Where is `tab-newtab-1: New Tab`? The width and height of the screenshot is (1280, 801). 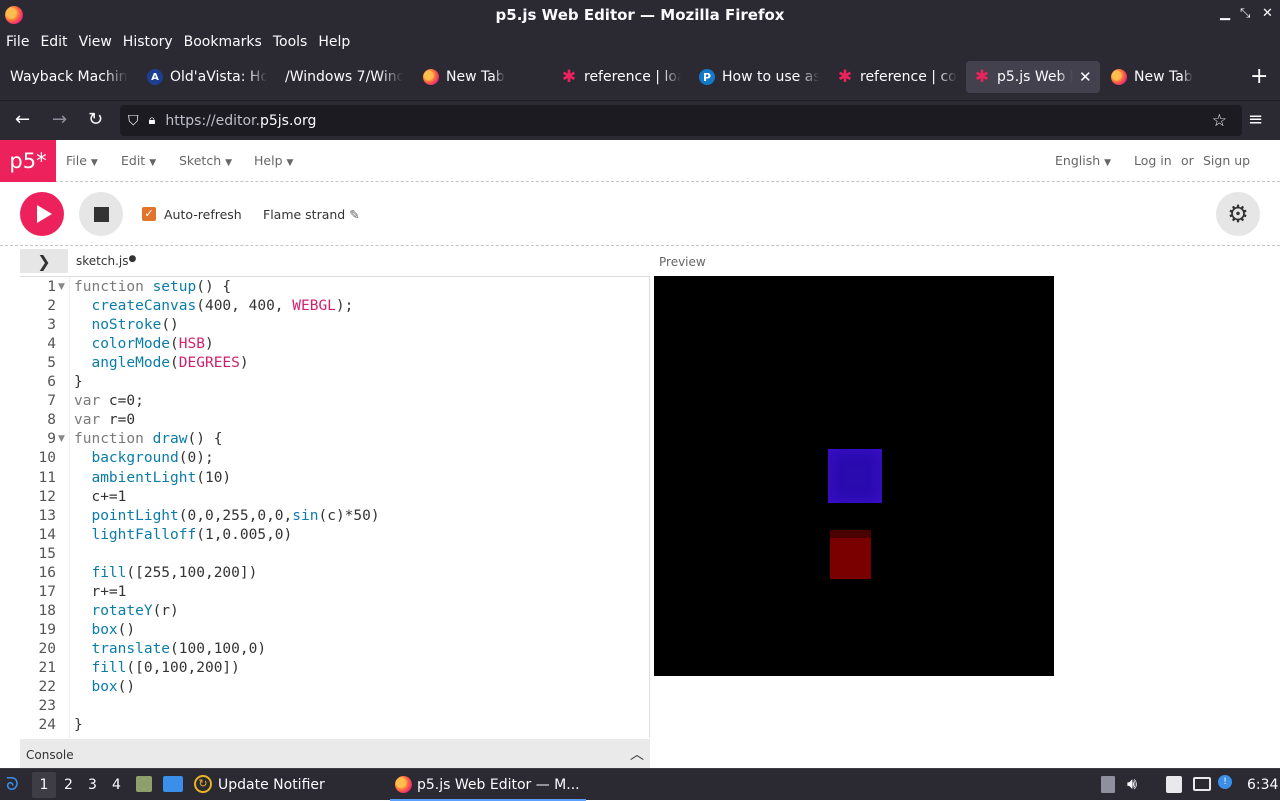 tab-newtab-1: New Tab is located at coordinates (483, 77).